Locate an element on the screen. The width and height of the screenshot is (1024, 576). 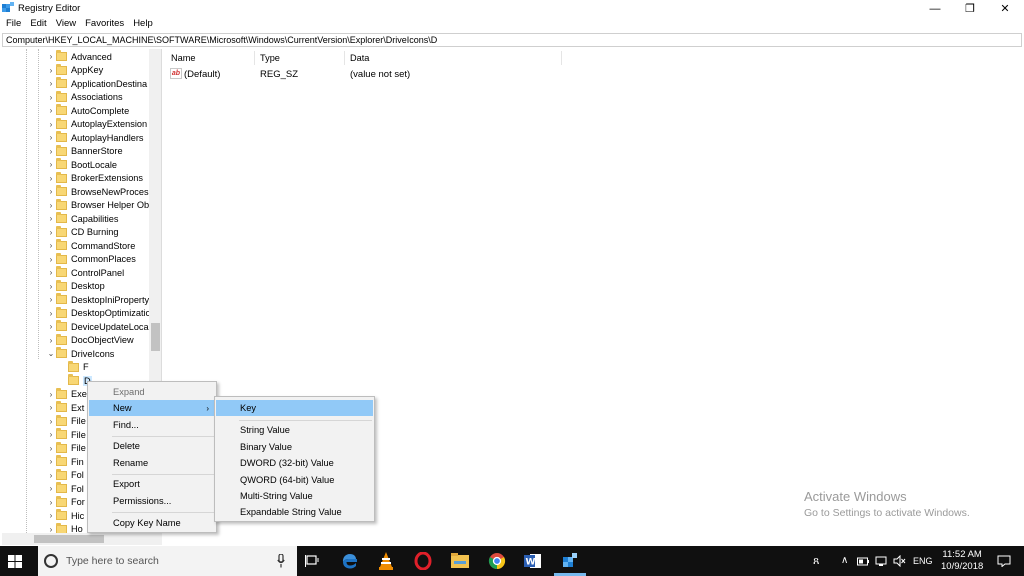
menu-new-string-value: String Value is located at coordinates (294, 430).